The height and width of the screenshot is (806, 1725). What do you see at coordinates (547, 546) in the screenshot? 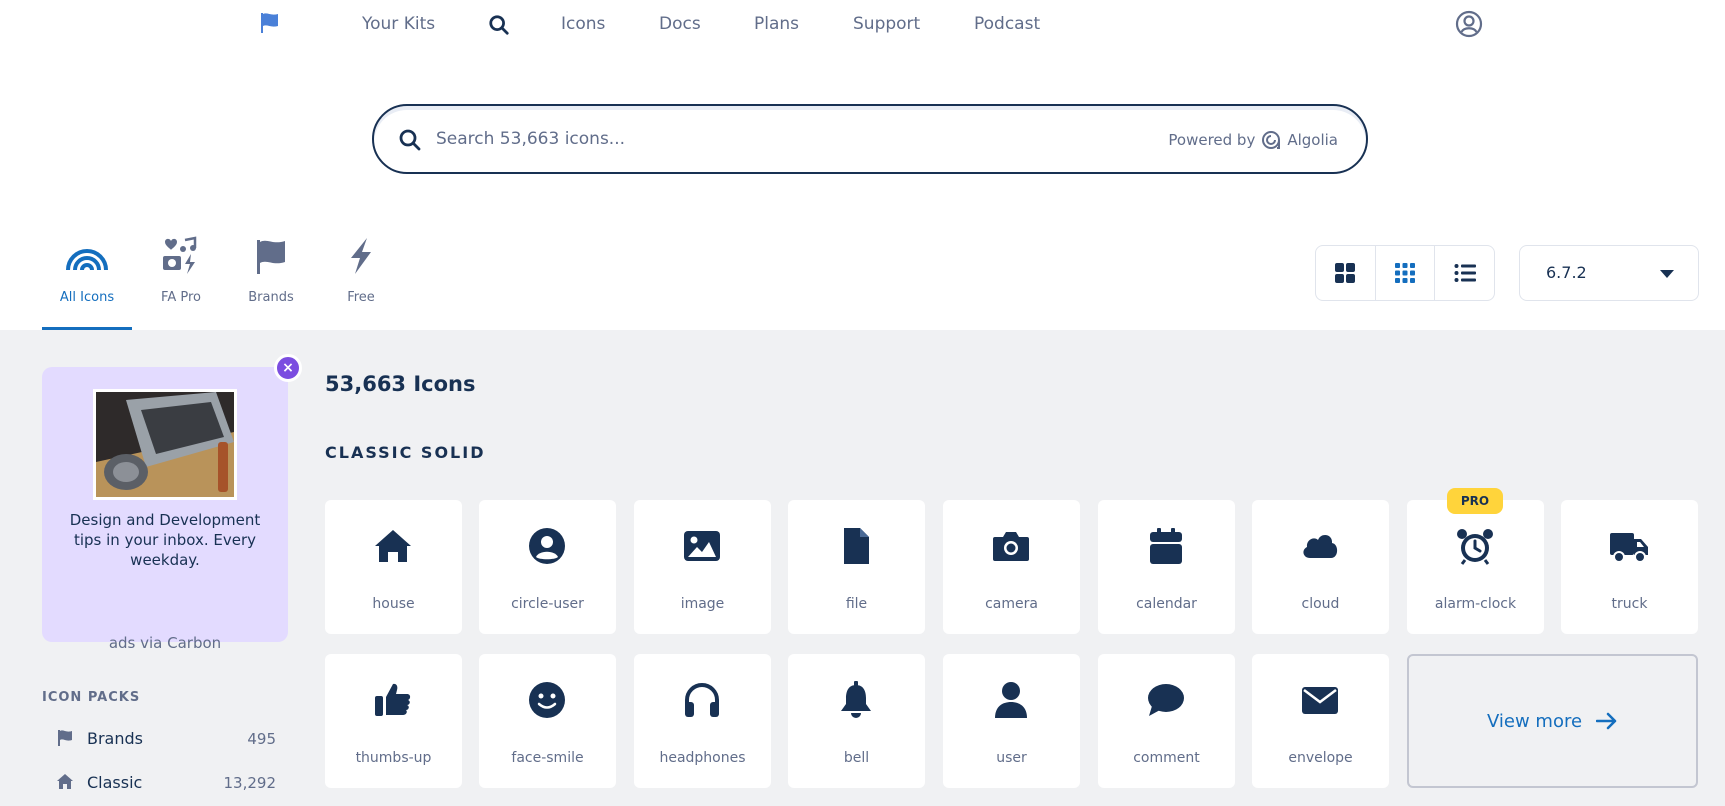
I see `circle-user-icon` at bounding box center [547, 546].